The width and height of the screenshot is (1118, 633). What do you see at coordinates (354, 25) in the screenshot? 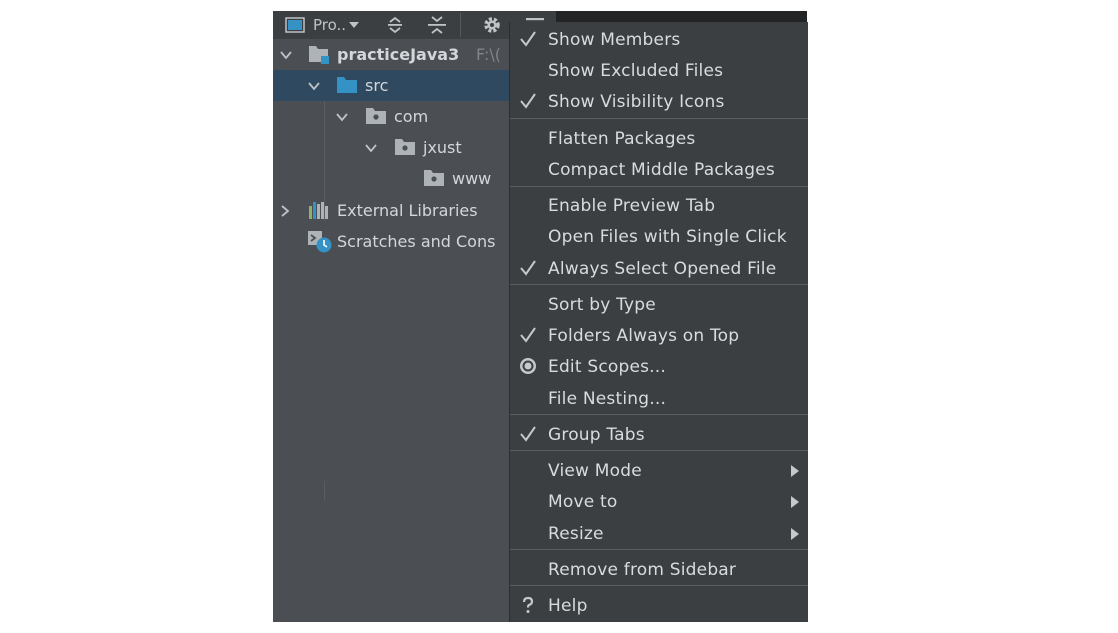
I see `dropdown-arrow-icon` at bounding box center [354, 25].